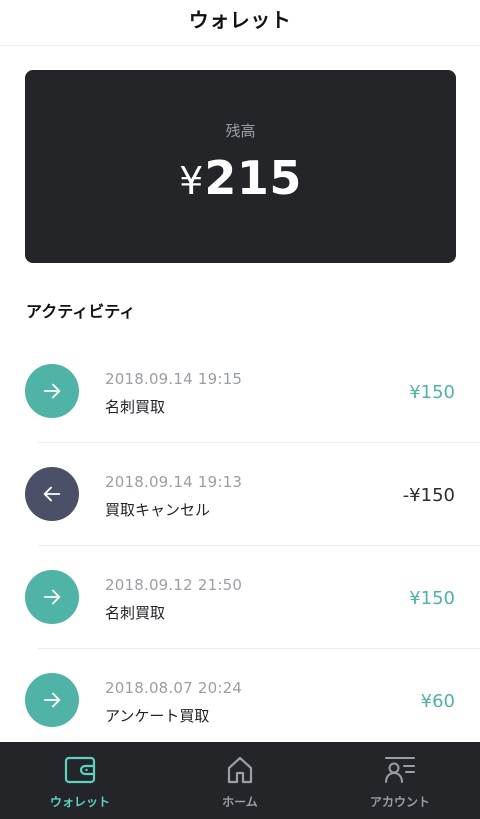  I want to click on list-item: 2018.08.07 20:24 アンケート買取 ¥60, so click(240, 700).